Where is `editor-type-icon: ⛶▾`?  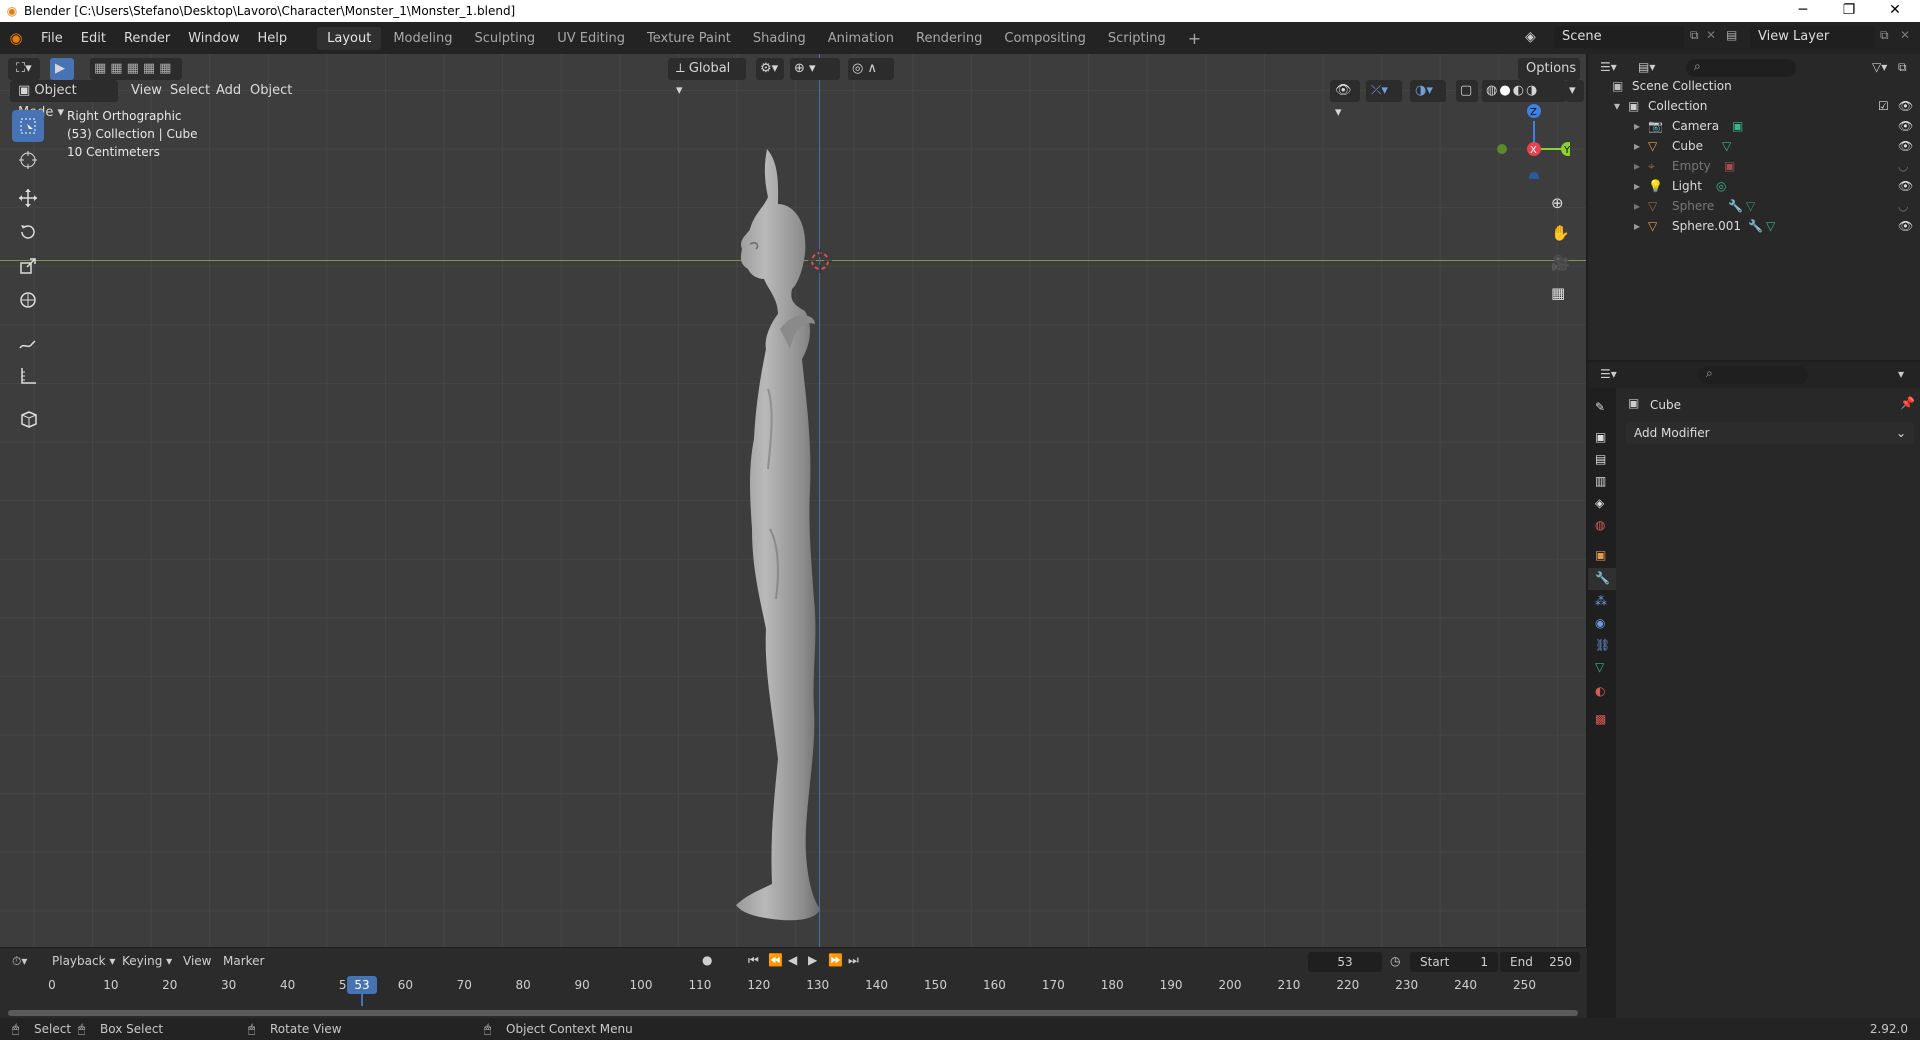 editor-type-icon: ⛶▾ is located at coordinates (24, 69).